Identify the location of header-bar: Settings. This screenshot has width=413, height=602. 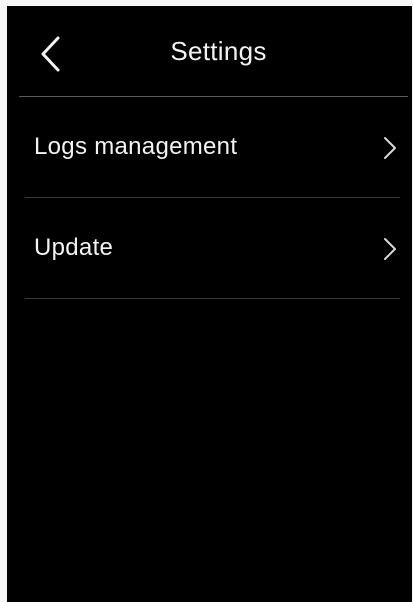
(209, 51).